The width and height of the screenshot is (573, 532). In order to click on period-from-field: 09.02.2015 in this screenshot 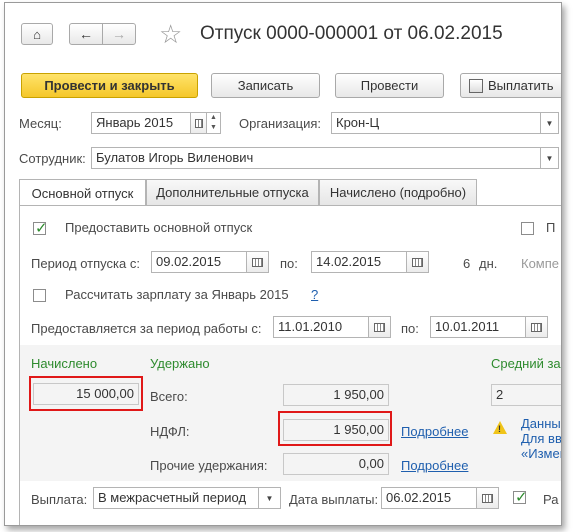, I will do `click(199, 262)`.